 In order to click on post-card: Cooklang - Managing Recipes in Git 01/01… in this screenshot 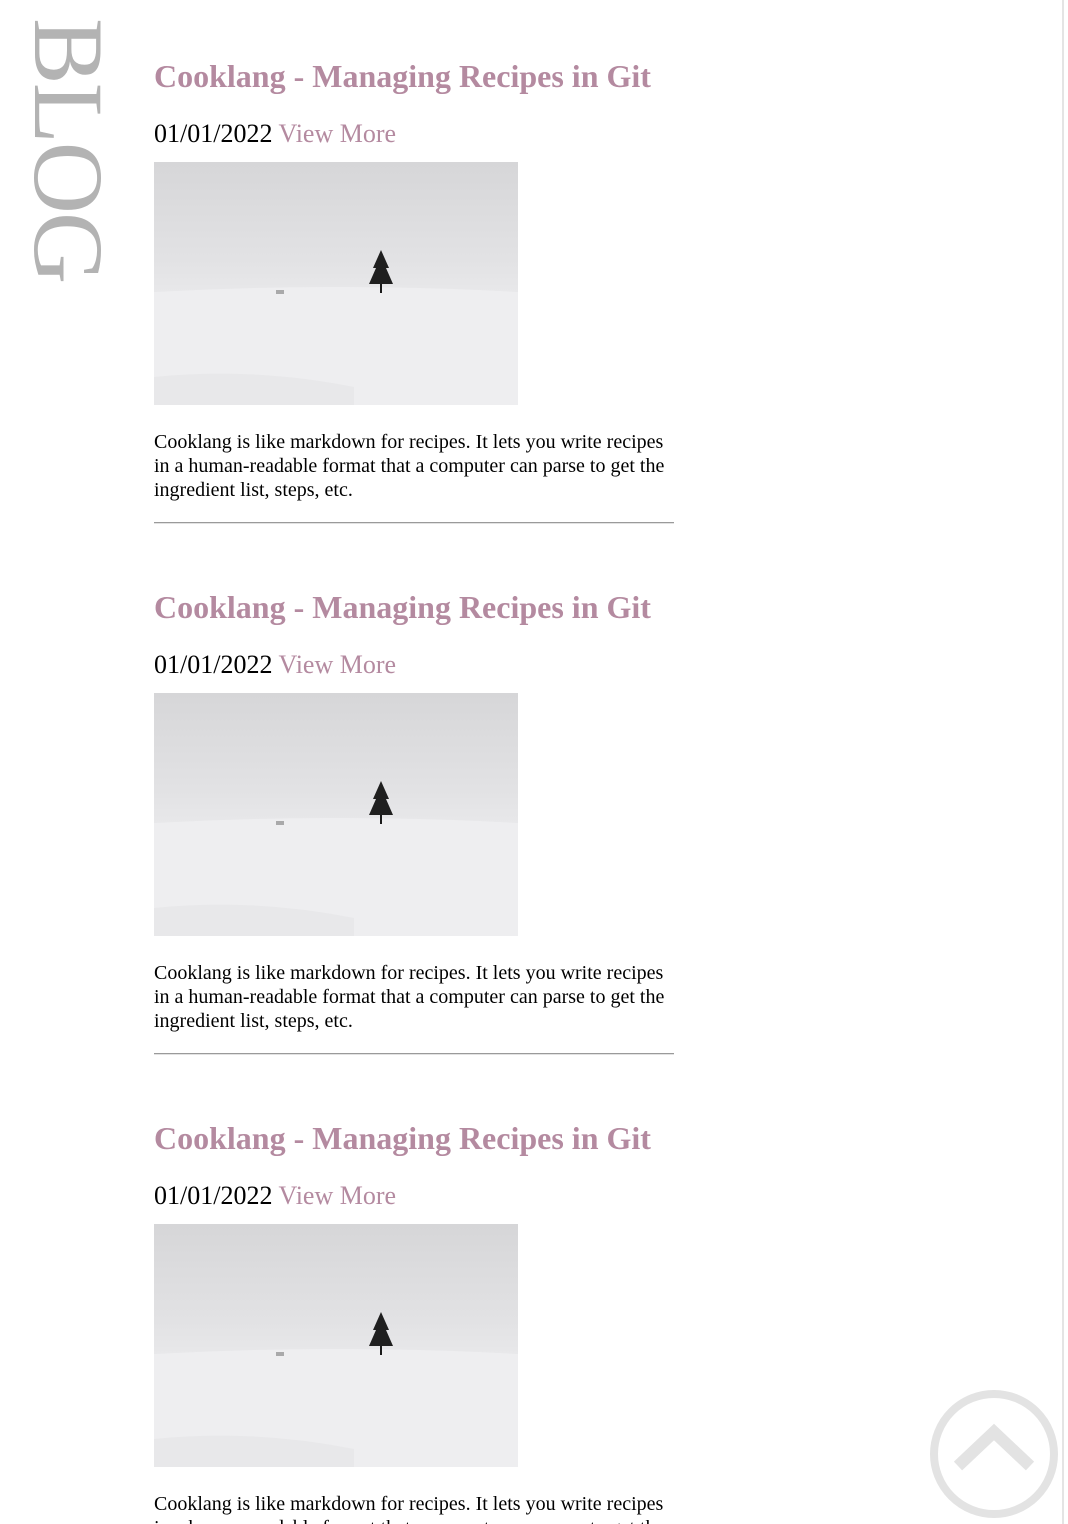, I will do `click(414, 1293)`.